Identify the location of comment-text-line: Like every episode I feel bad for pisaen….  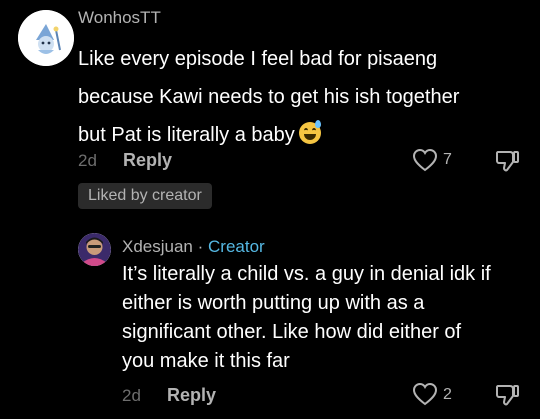
(258, 59).